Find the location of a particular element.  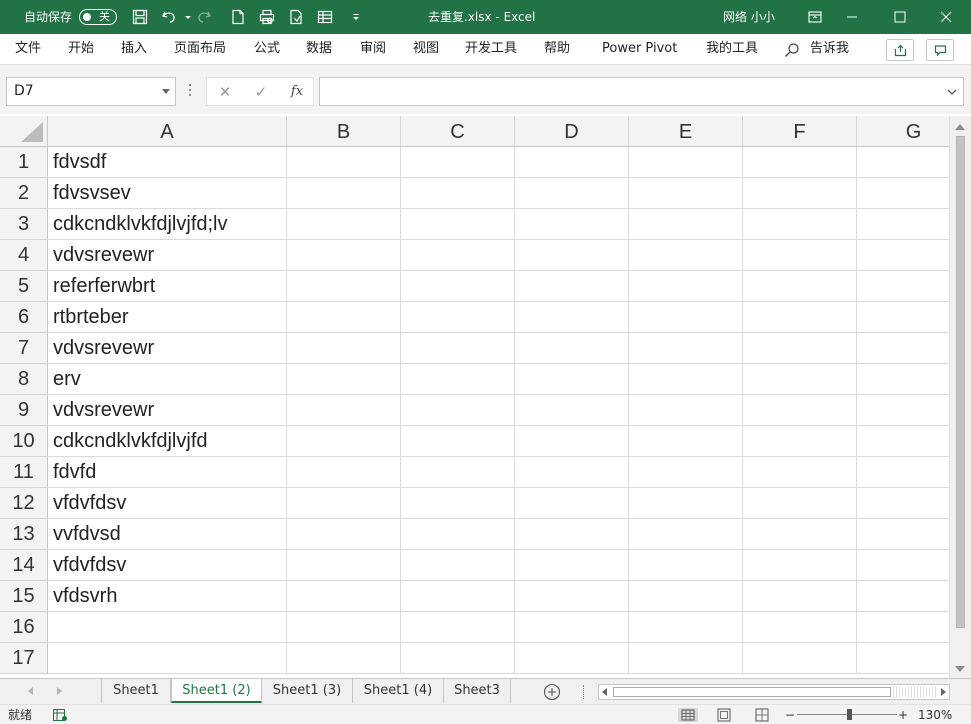

row-header-8: 8 is located at coordinates (24, 379).